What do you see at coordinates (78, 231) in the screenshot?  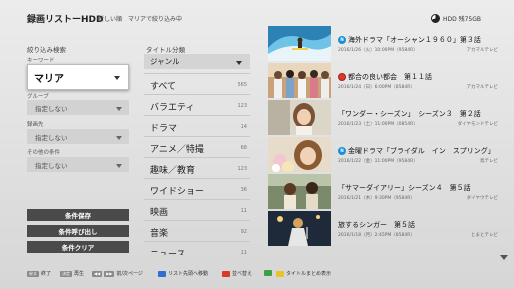 I see `recall-condition-button: 条件呼び出し` at bounding box center [78, 231].